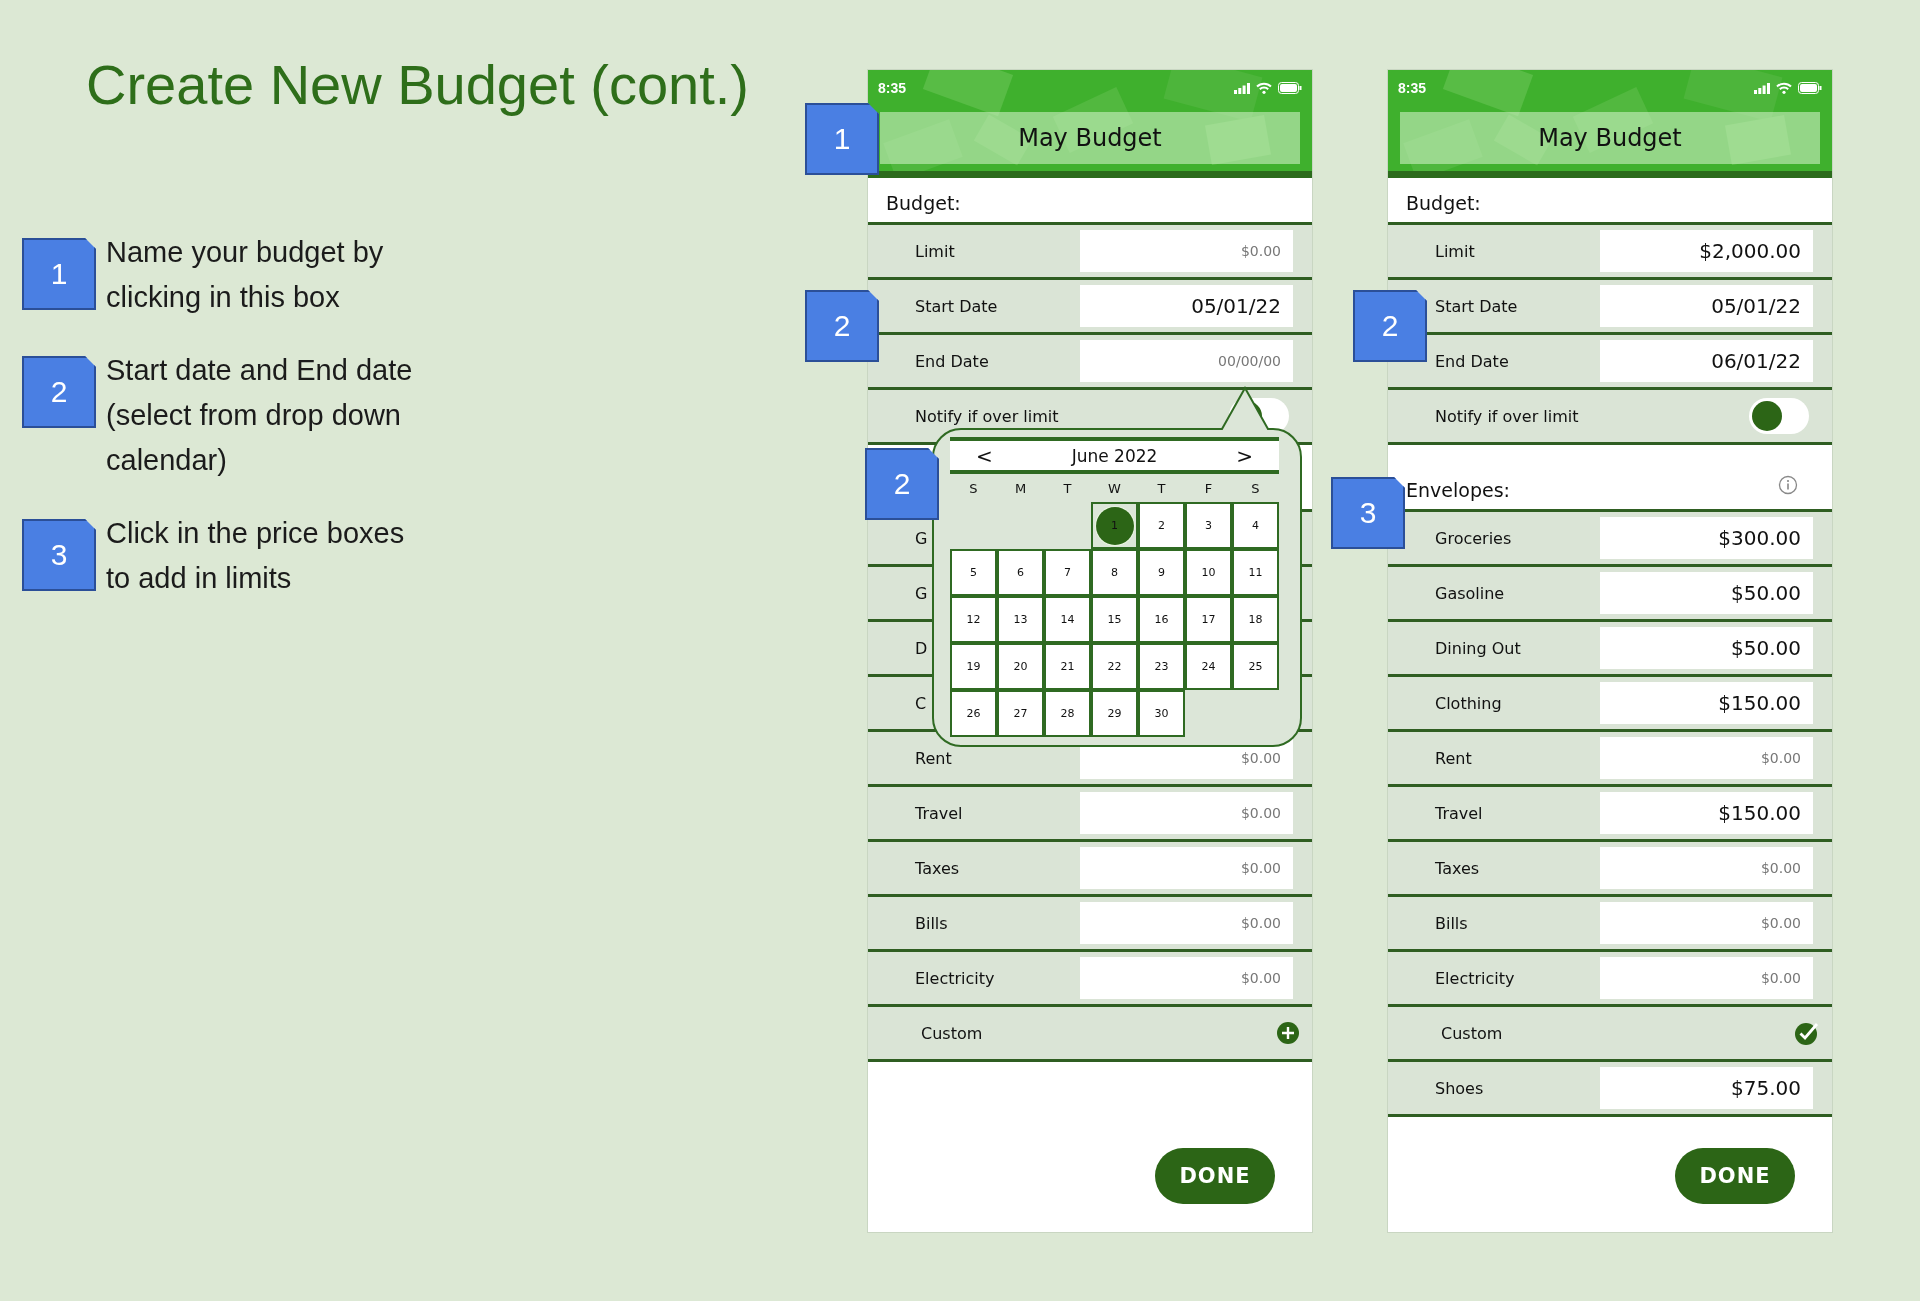  What do you see at coordinates (1020, 572) in the screenshot?
I see `calendar-day: 6` at bounding box center [1020, 572].